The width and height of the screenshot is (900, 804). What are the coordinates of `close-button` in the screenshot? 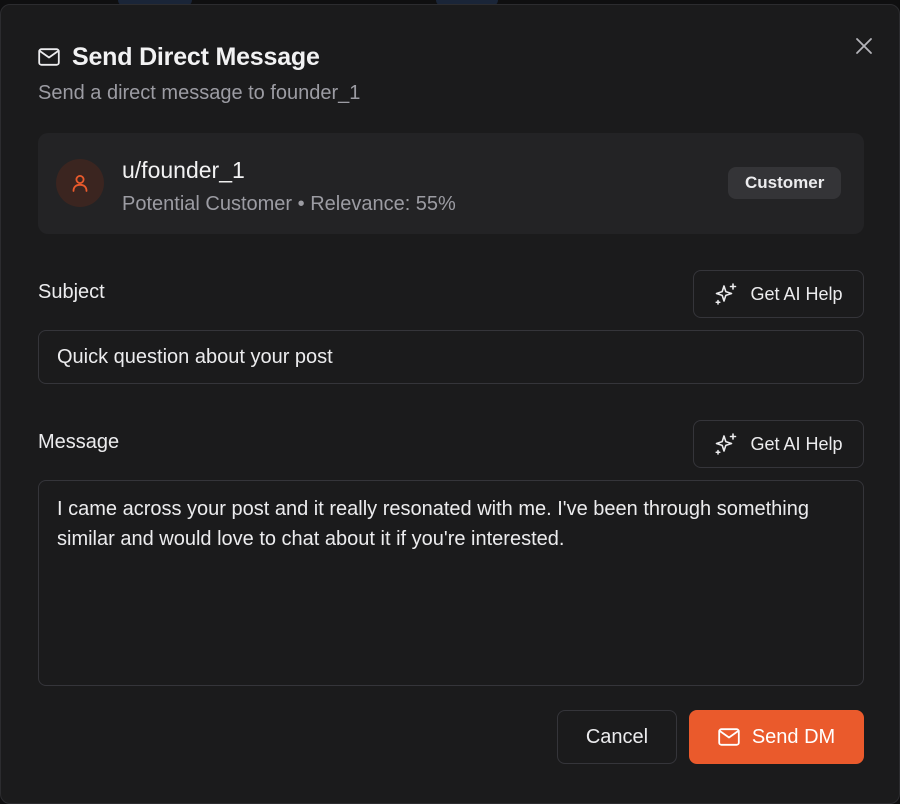 It's located at (864, 46).